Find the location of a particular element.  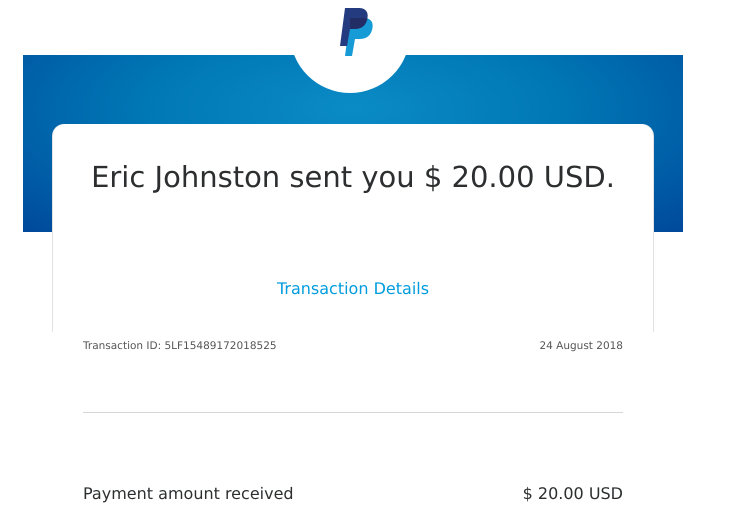

summary-label: Payment amount received is located at coordinates (188, 493).